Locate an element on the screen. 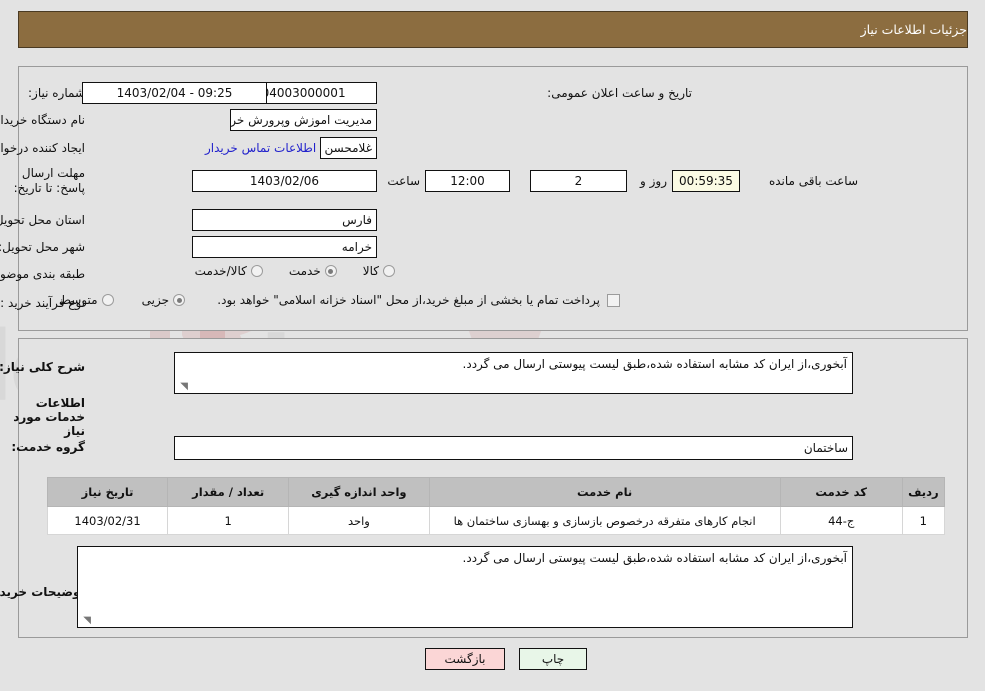 Image resolution: width=985 pixels, height=691 pixels. general-description-label: شرح کلی نیاز: is located at coordinates (42, 367).